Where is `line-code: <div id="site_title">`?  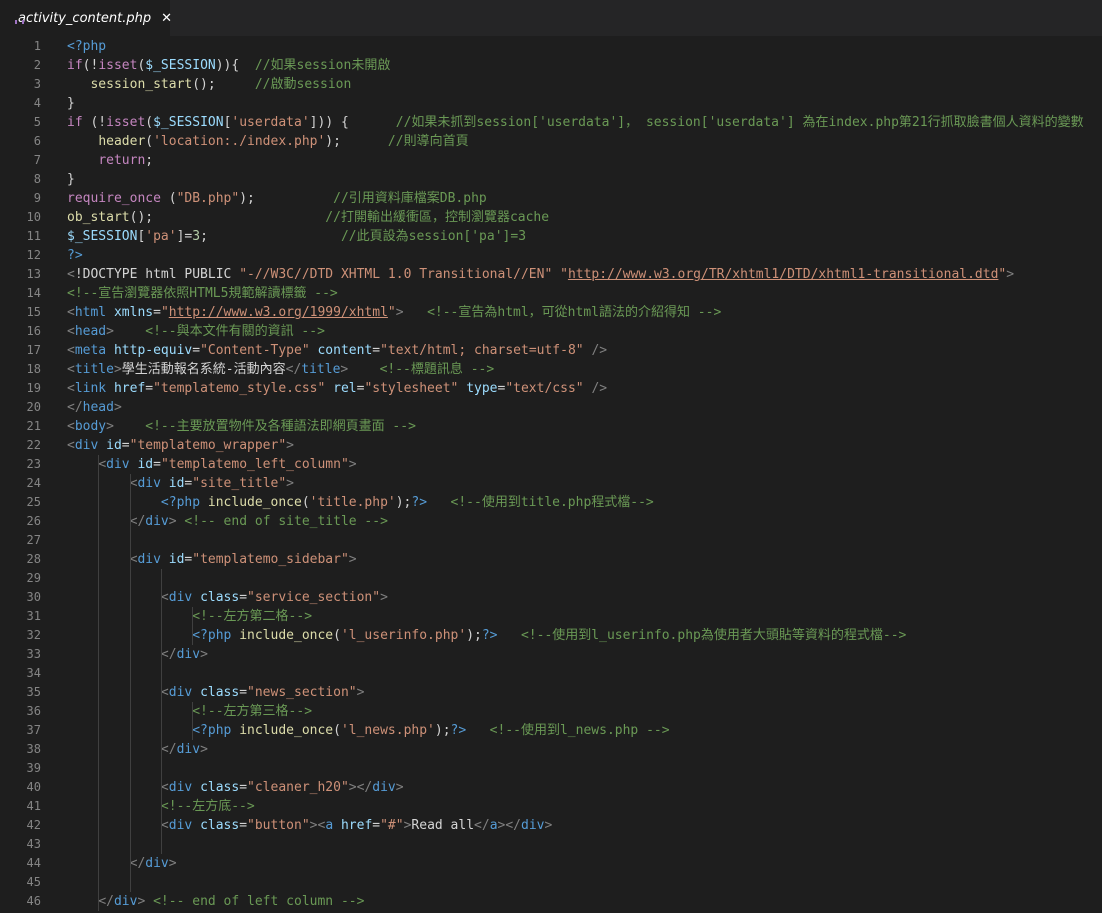 line-code: <div id="site_title"> is located at coordinates (180, 483).